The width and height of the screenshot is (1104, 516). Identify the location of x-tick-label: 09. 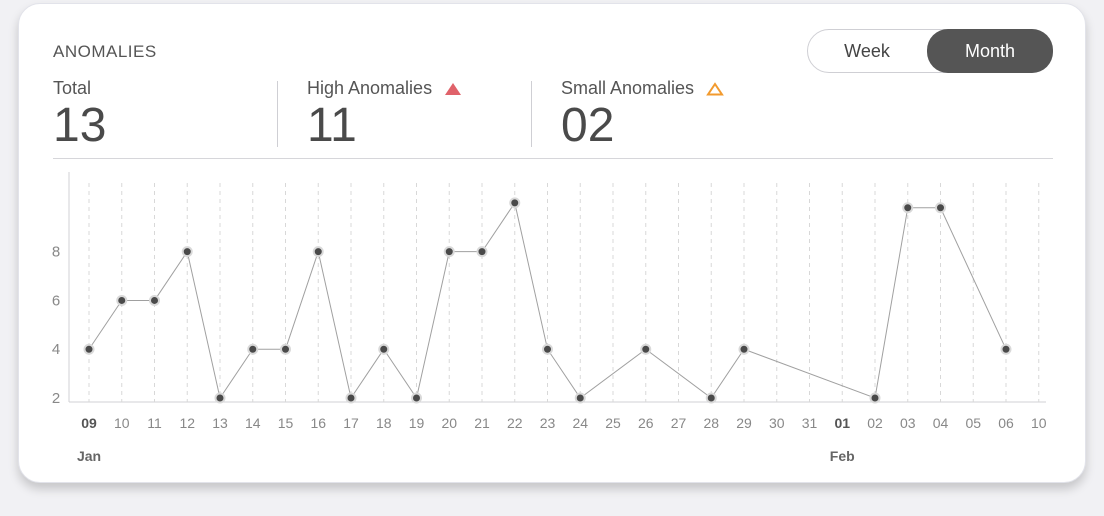
(89, 423).